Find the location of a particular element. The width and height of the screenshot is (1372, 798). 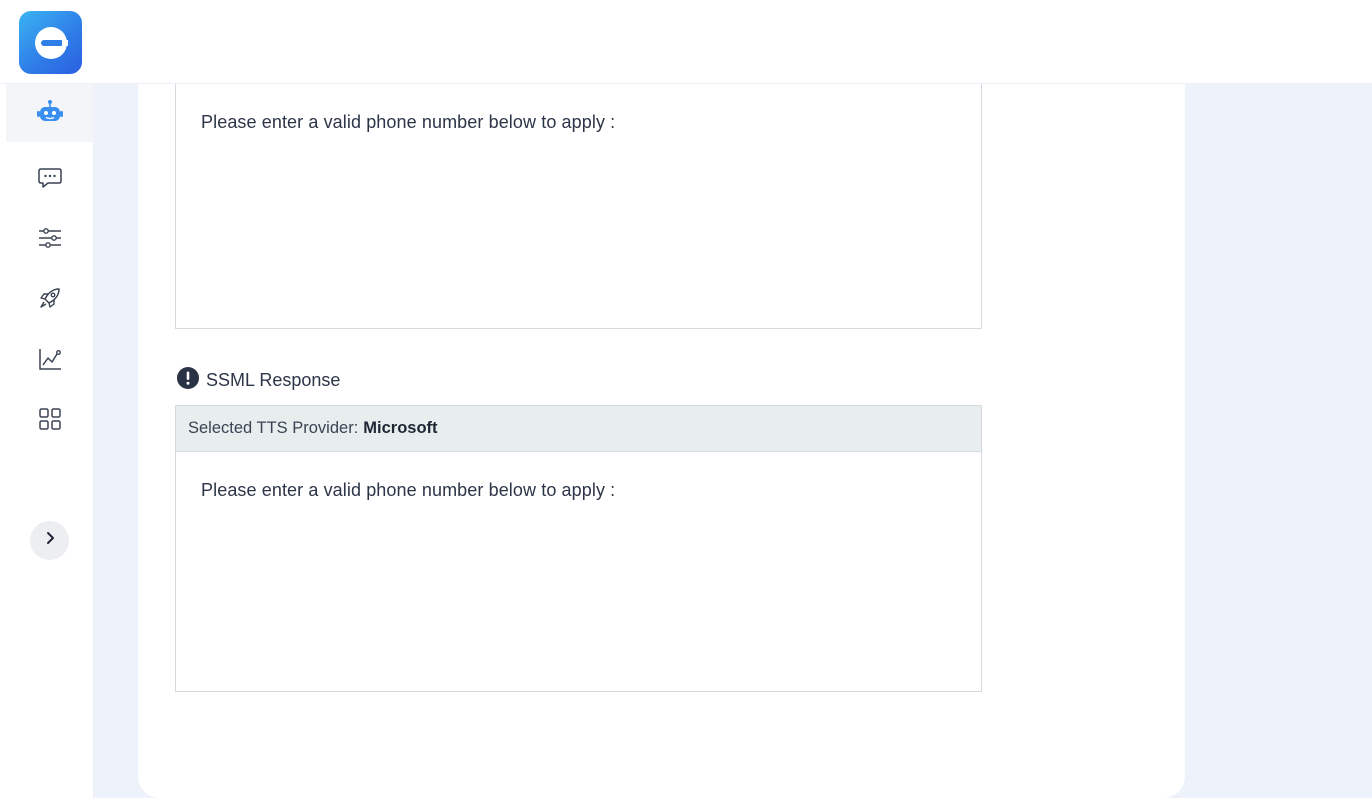

robot-icon is located at coordinates (50, 113).